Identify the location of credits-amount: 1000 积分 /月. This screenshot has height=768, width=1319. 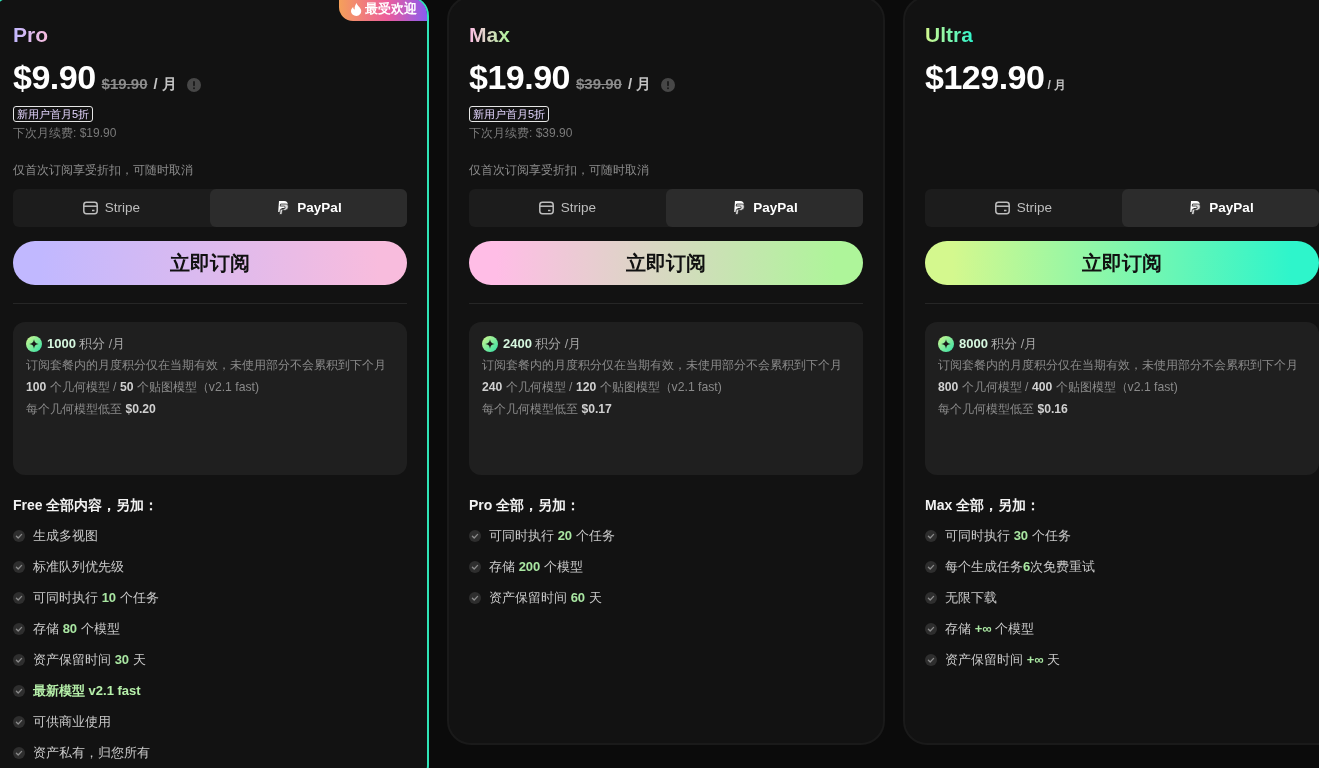
(86, 344).